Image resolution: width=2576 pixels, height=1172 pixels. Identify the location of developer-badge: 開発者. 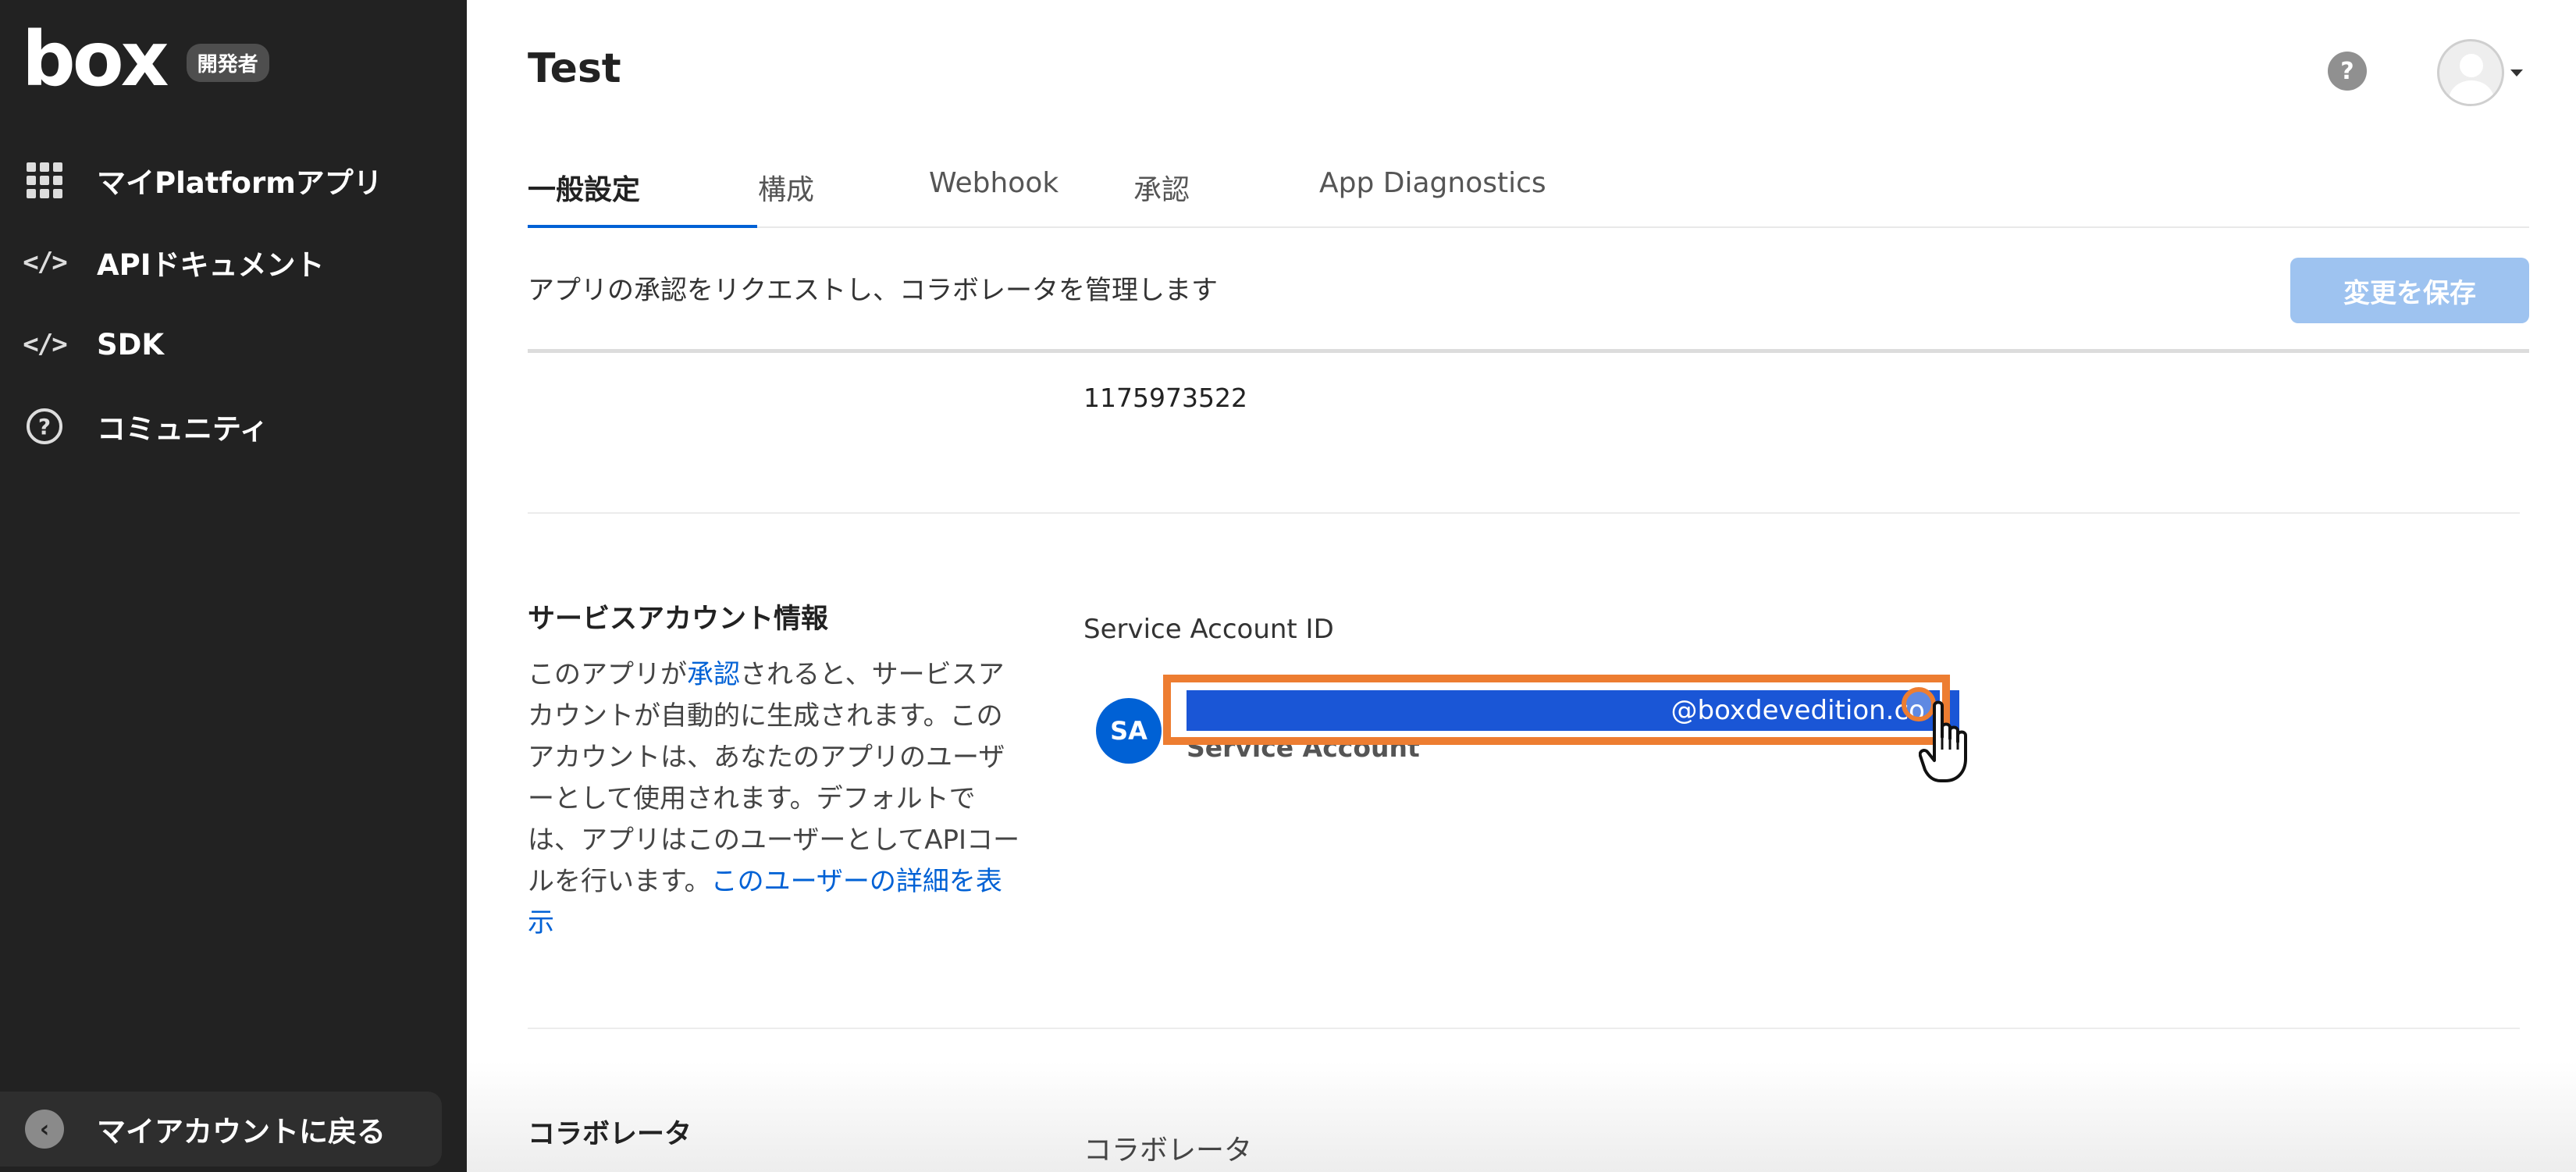
(227, 62).